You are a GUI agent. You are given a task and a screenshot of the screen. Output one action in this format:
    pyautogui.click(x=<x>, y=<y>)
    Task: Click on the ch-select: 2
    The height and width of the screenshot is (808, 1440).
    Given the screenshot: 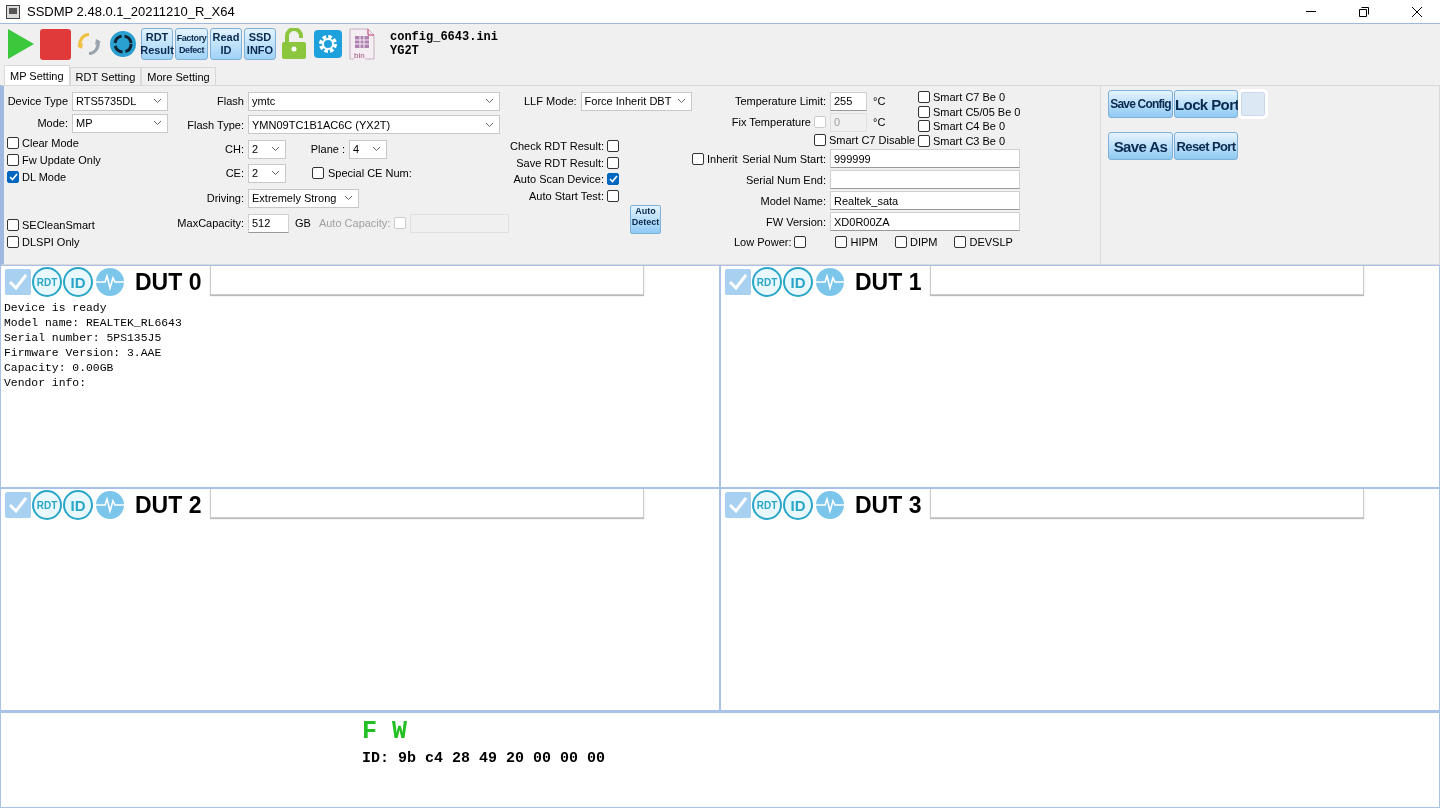 What is the action you would take?
    pyautogui.click(x=267, y=149)
    